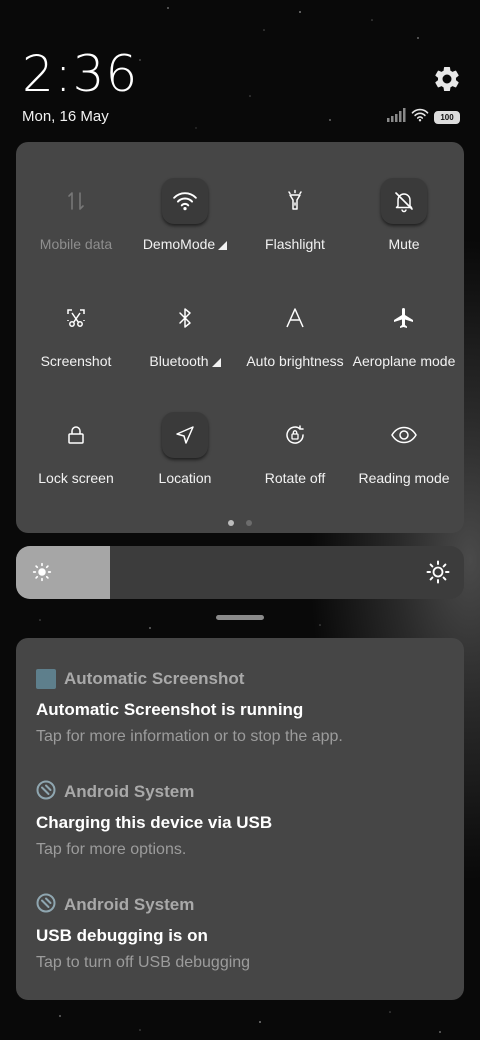  Describe the element at coordinates (179, 244) in the screenshot. I see `tile-label: DemoMode` at that location.